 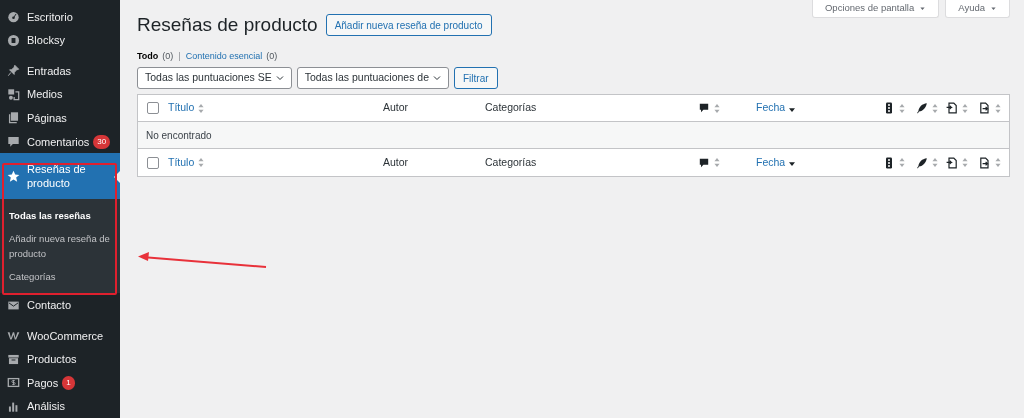 What do you see at coordinates (408, 25) in the screenshot?
I see `add-review-button: Añadir nueva reseña de producto` at bounding box center [408, 25].